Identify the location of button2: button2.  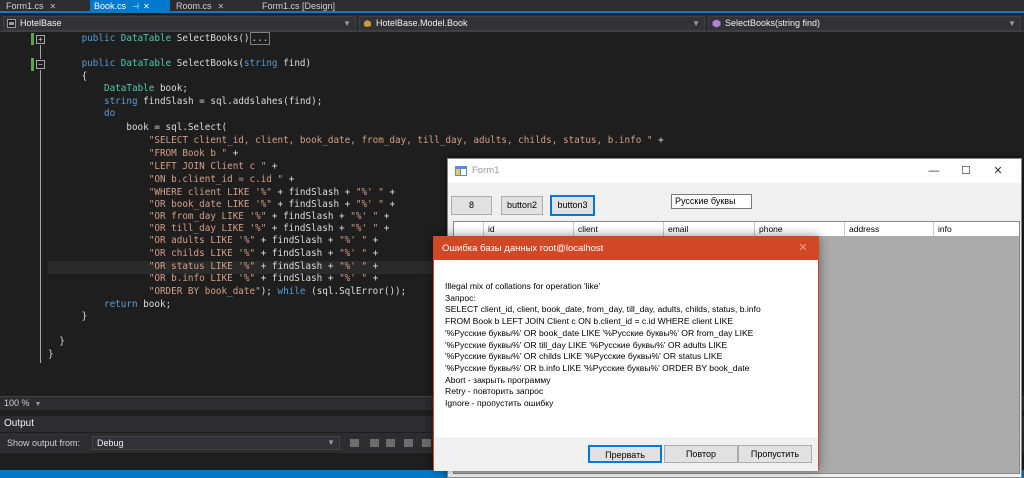
(522, 205).